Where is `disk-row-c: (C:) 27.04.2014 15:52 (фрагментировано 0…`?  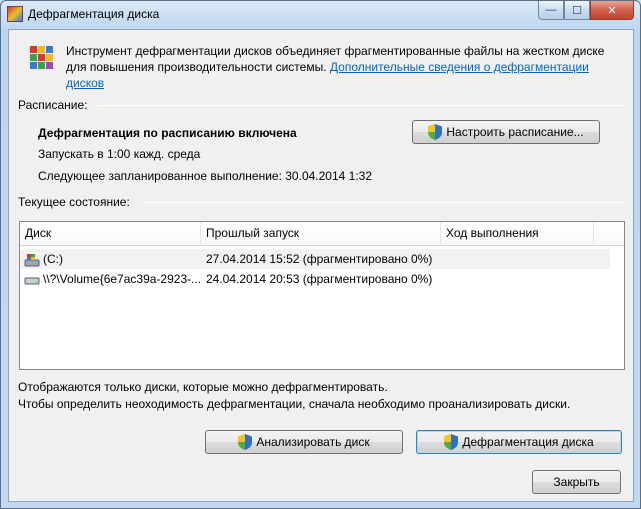
disk-row-c: (C:) 27.04.2014 15:52 (фрагментировано 0… is located at coordinates (315, 259).